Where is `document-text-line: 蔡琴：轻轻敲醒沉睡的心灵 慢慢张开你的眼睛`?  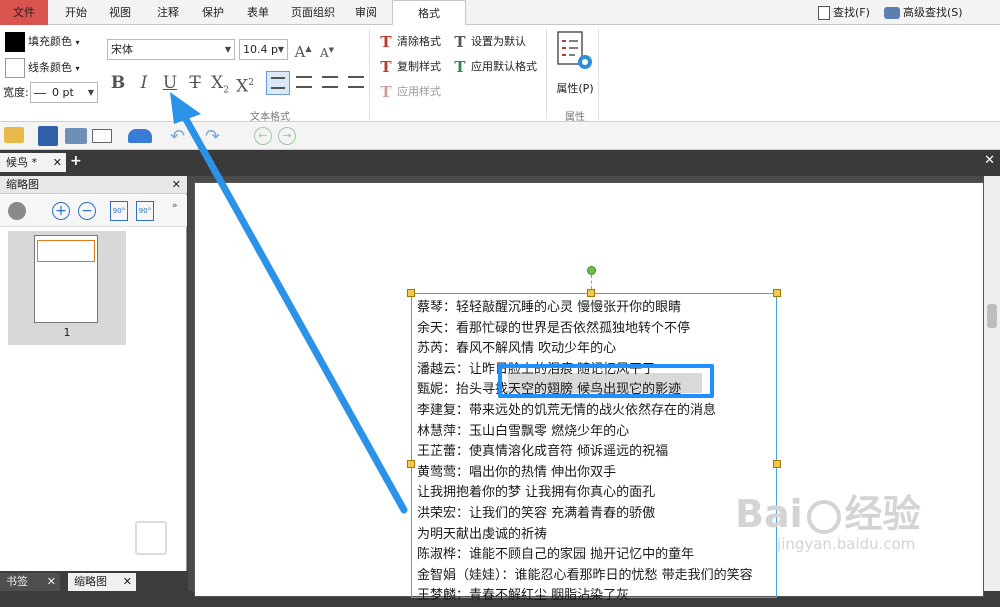 document-text-line: 蔡琴：轻轻敲醒沉睡的心灵 慢慢张开你的眼睛 is located at coordinates (549, 307).